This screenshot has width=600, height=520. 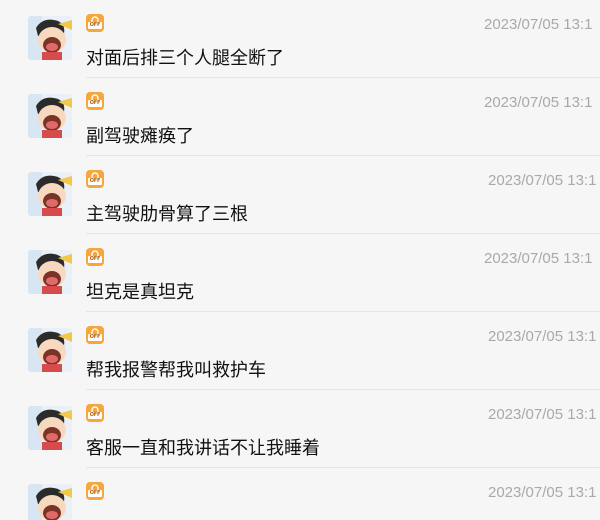 I want to click on message-text: 客服一直和我讲话不让我睡着, so click(x=203, y=448).